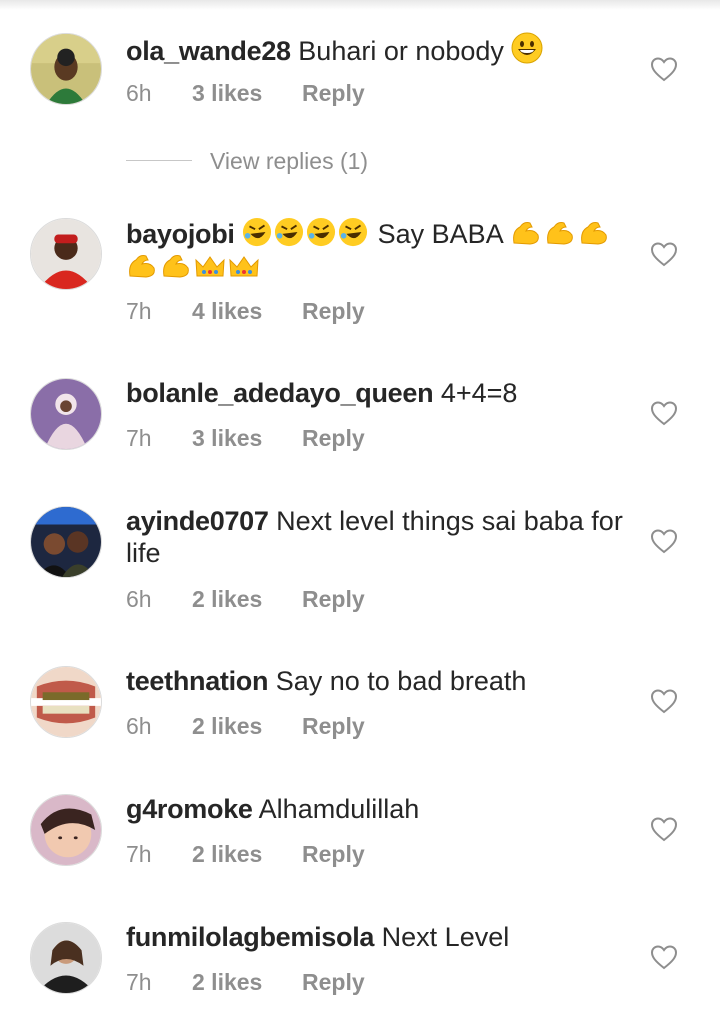  I want to click on comment-username: ola_wande28, so click(208, 51).